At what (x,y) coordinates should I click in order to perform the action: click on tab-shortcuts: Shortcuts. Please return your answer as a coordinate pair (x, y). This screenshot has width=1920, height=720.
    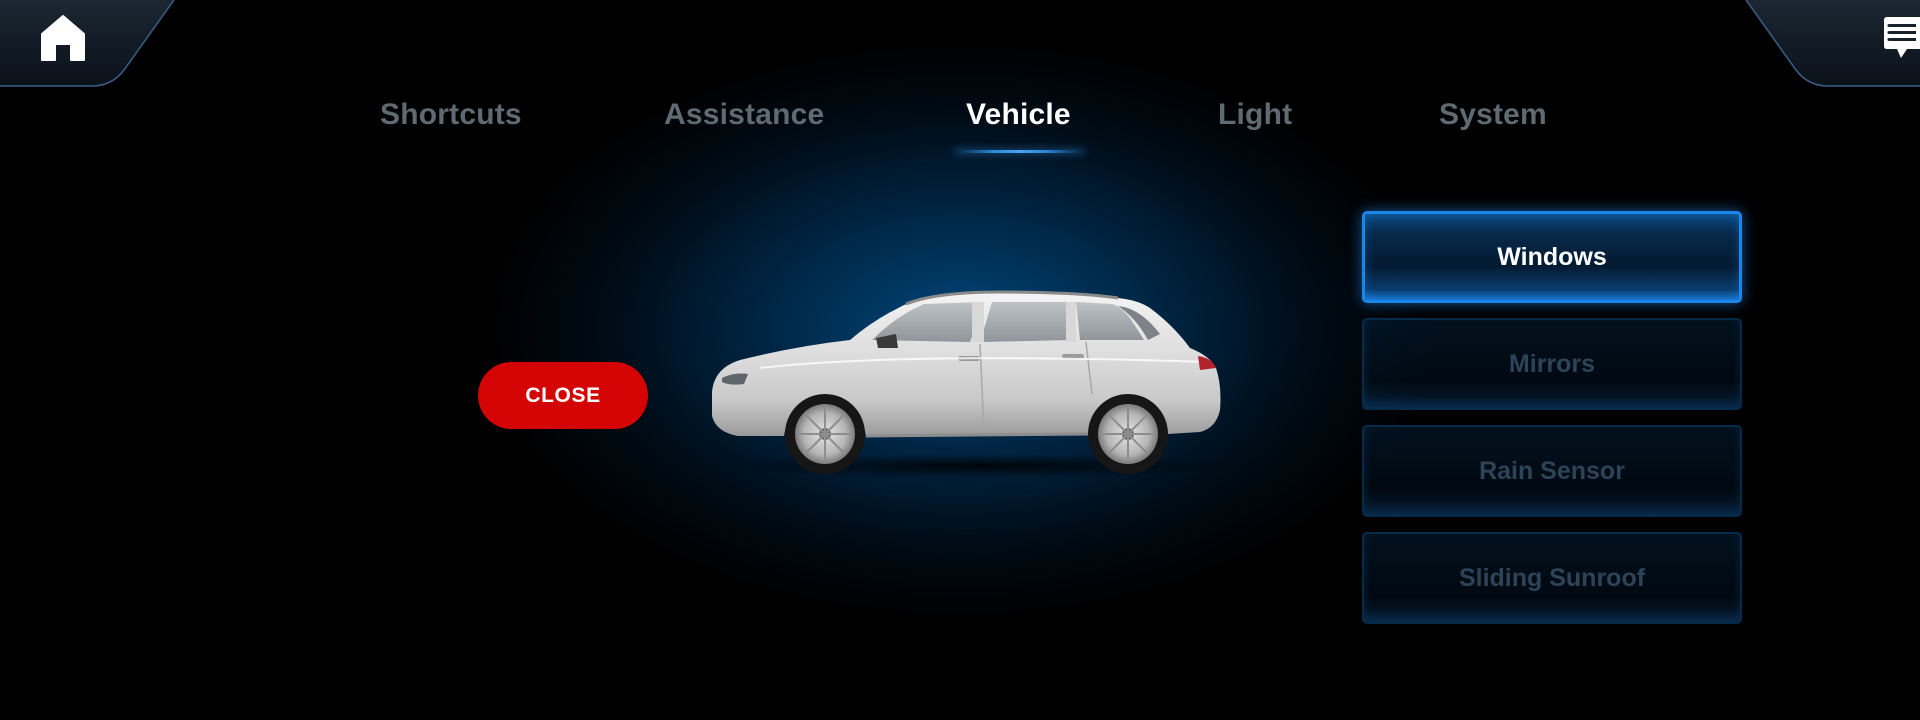
    Looking at the image, I should click on (451, 115).